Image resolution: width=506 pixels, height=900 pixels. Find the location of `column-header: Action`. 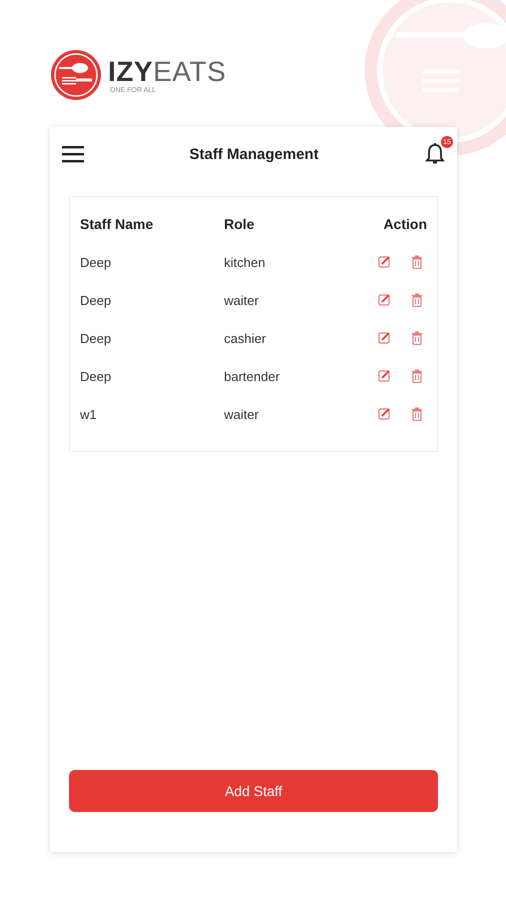

column-header: Action is located at coordinates (404, 224).